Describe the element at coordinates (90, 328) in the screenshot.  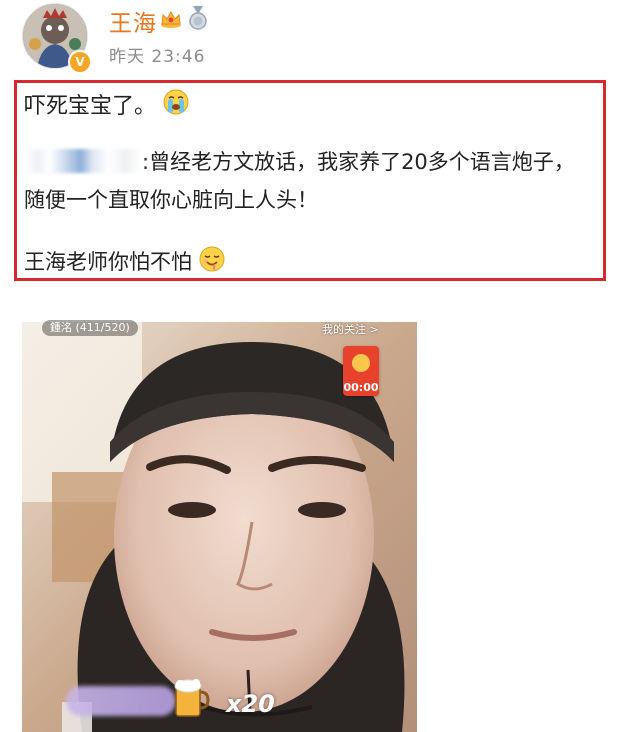
I see `viewer-count-pill: 鍾洺 (411/520)` at that location.